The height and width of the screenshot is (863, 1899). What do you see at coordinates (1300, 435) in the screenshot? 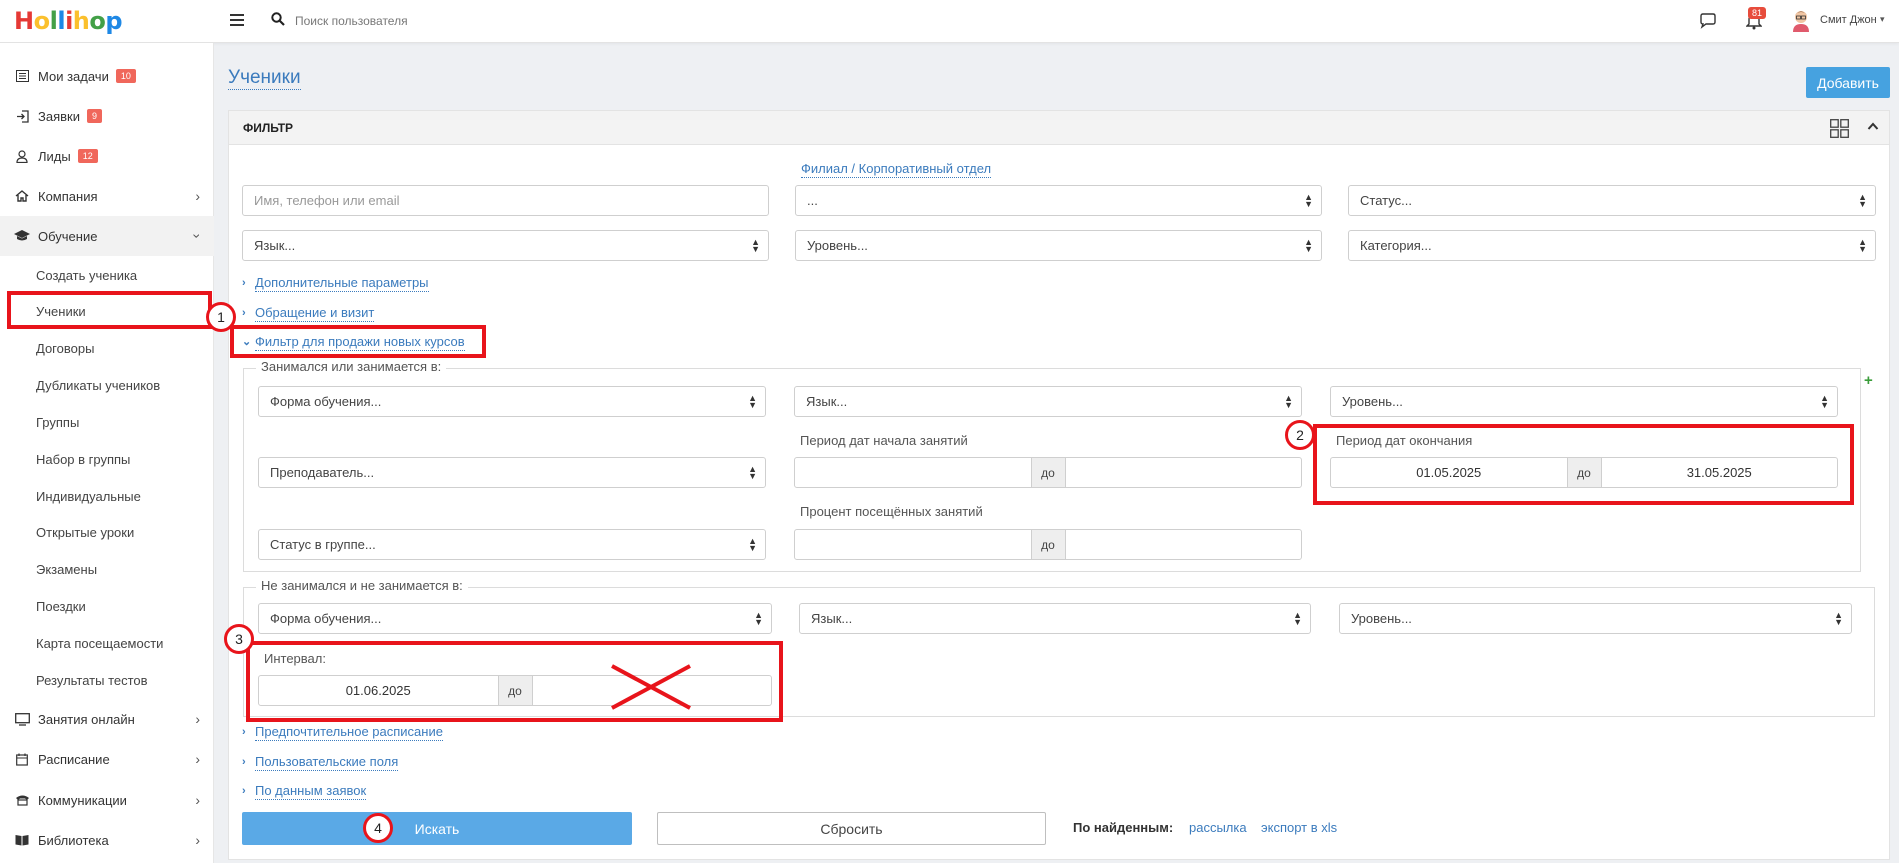
I see `annotation-marker: 2` at bounding box center [1300, 435].